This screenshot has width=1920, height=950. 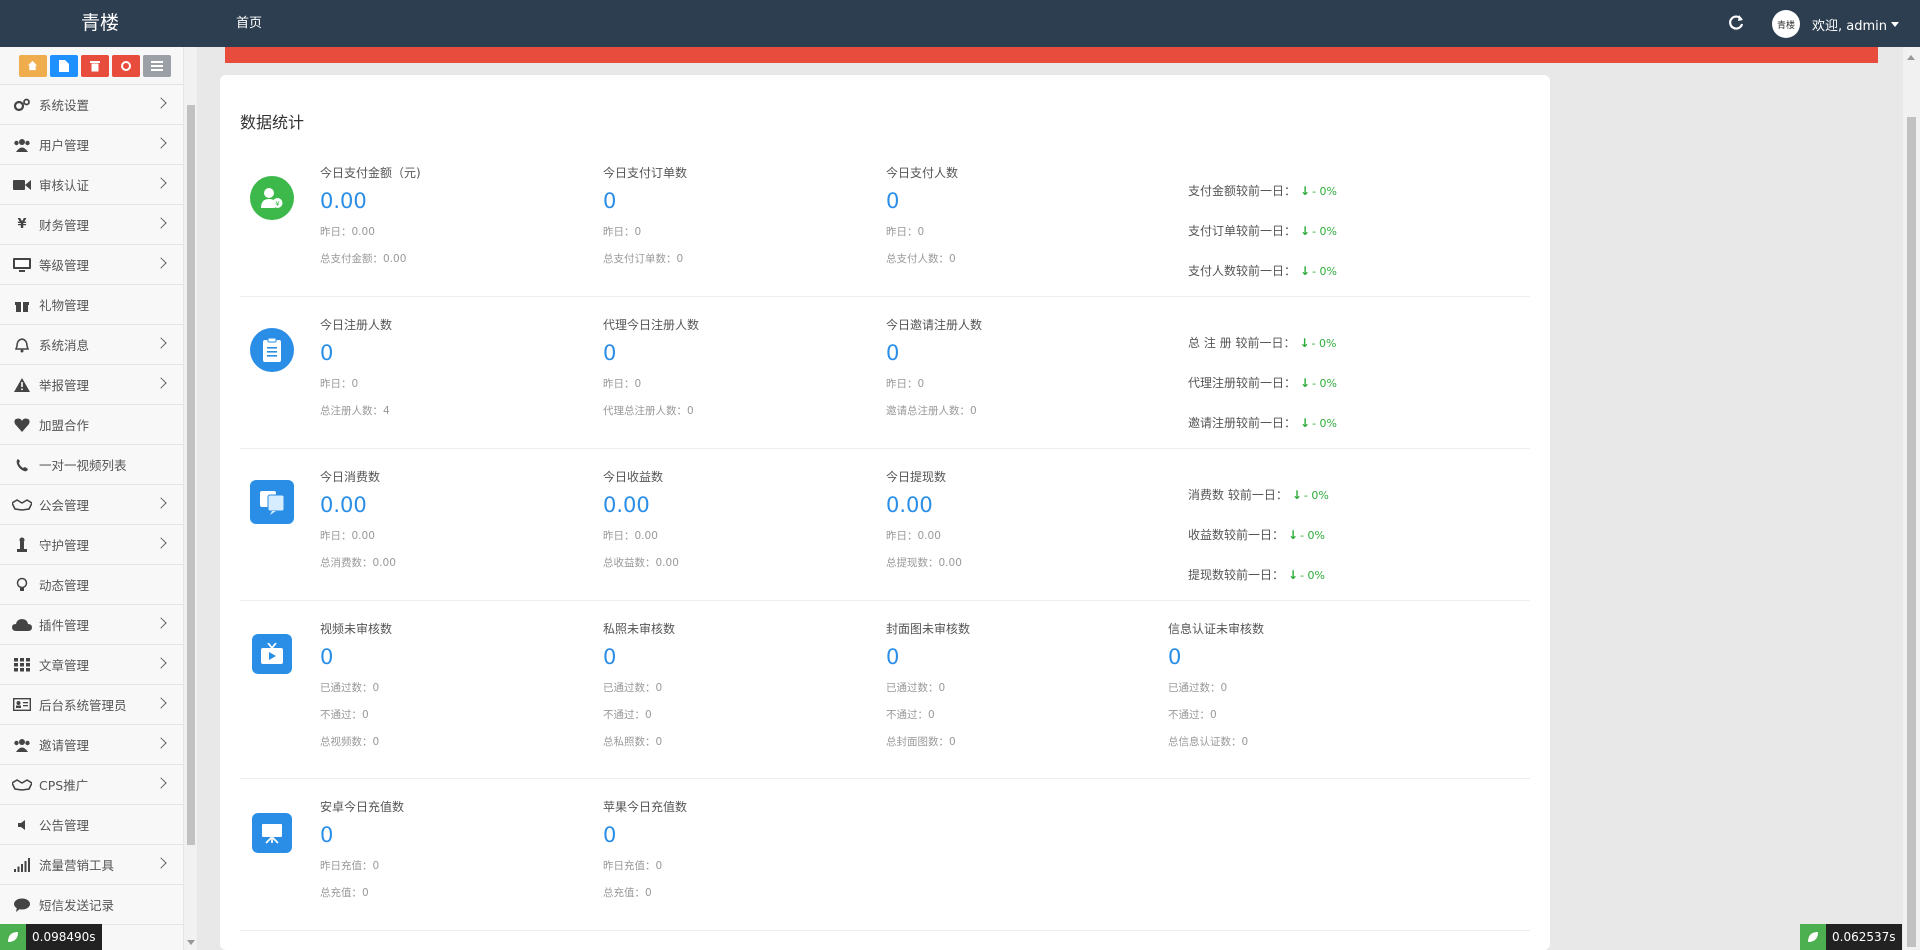 I want to click on stat-sub: 昨日：0.00, so click(x=347, y=232).